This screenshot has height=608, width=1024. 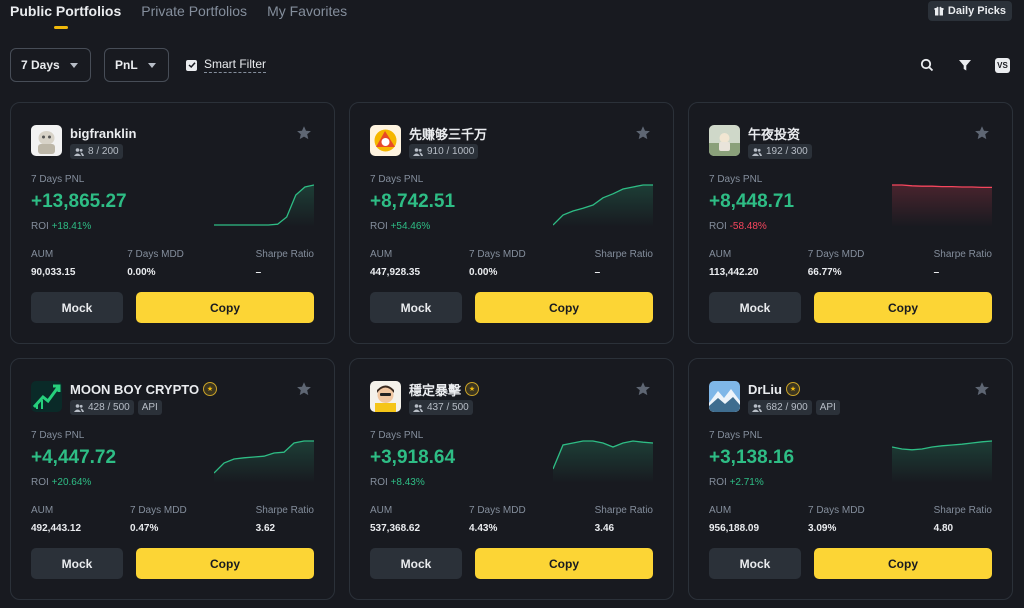 What do you see at coordinates (103, 133) in the screenshot?
I see `trader-name: bigfranklin` at bounding box center [103, 133].